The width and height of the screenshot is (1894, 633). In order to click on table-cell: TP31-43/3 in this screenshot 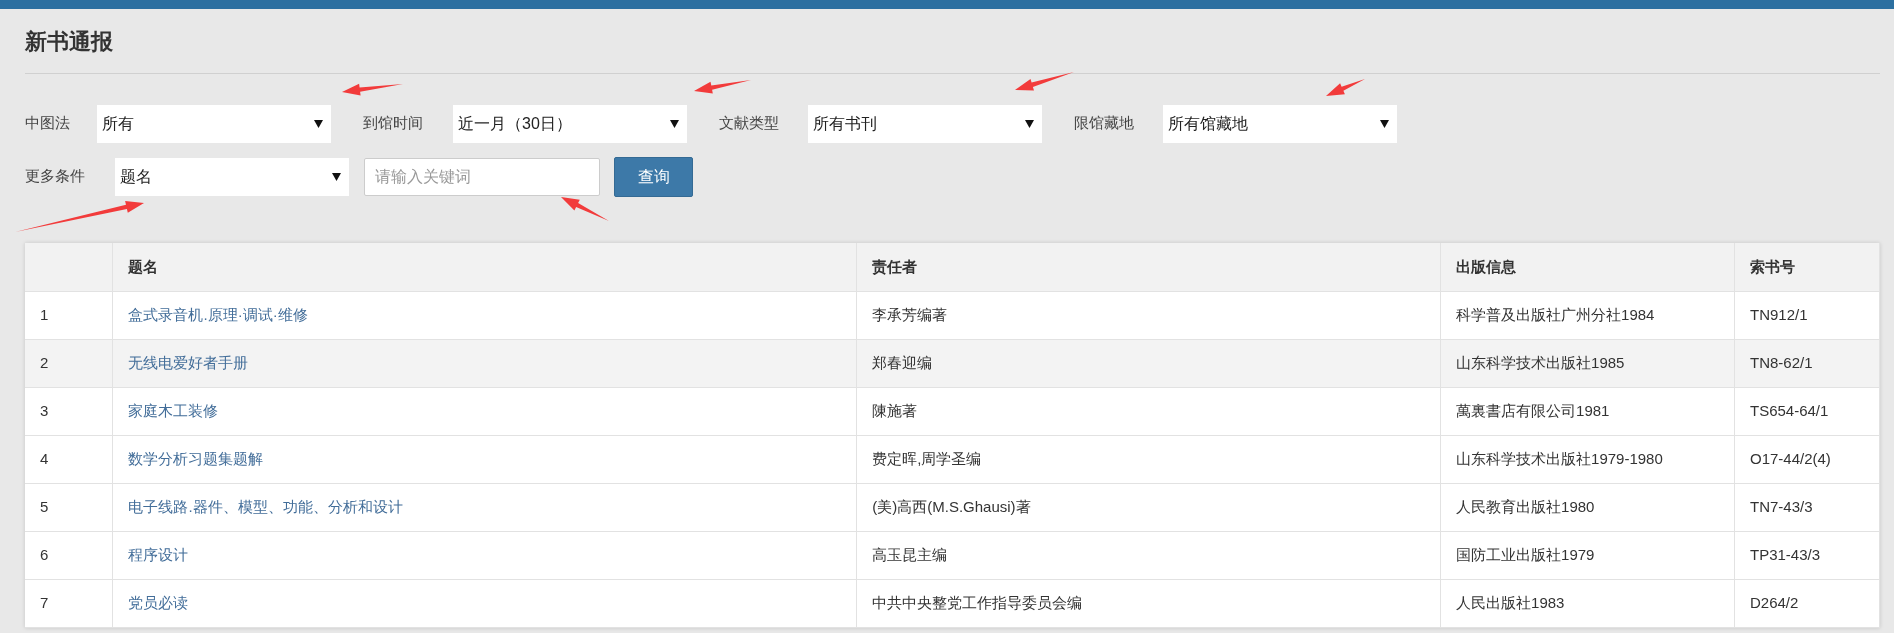, I will do `click(1807, 555)`.